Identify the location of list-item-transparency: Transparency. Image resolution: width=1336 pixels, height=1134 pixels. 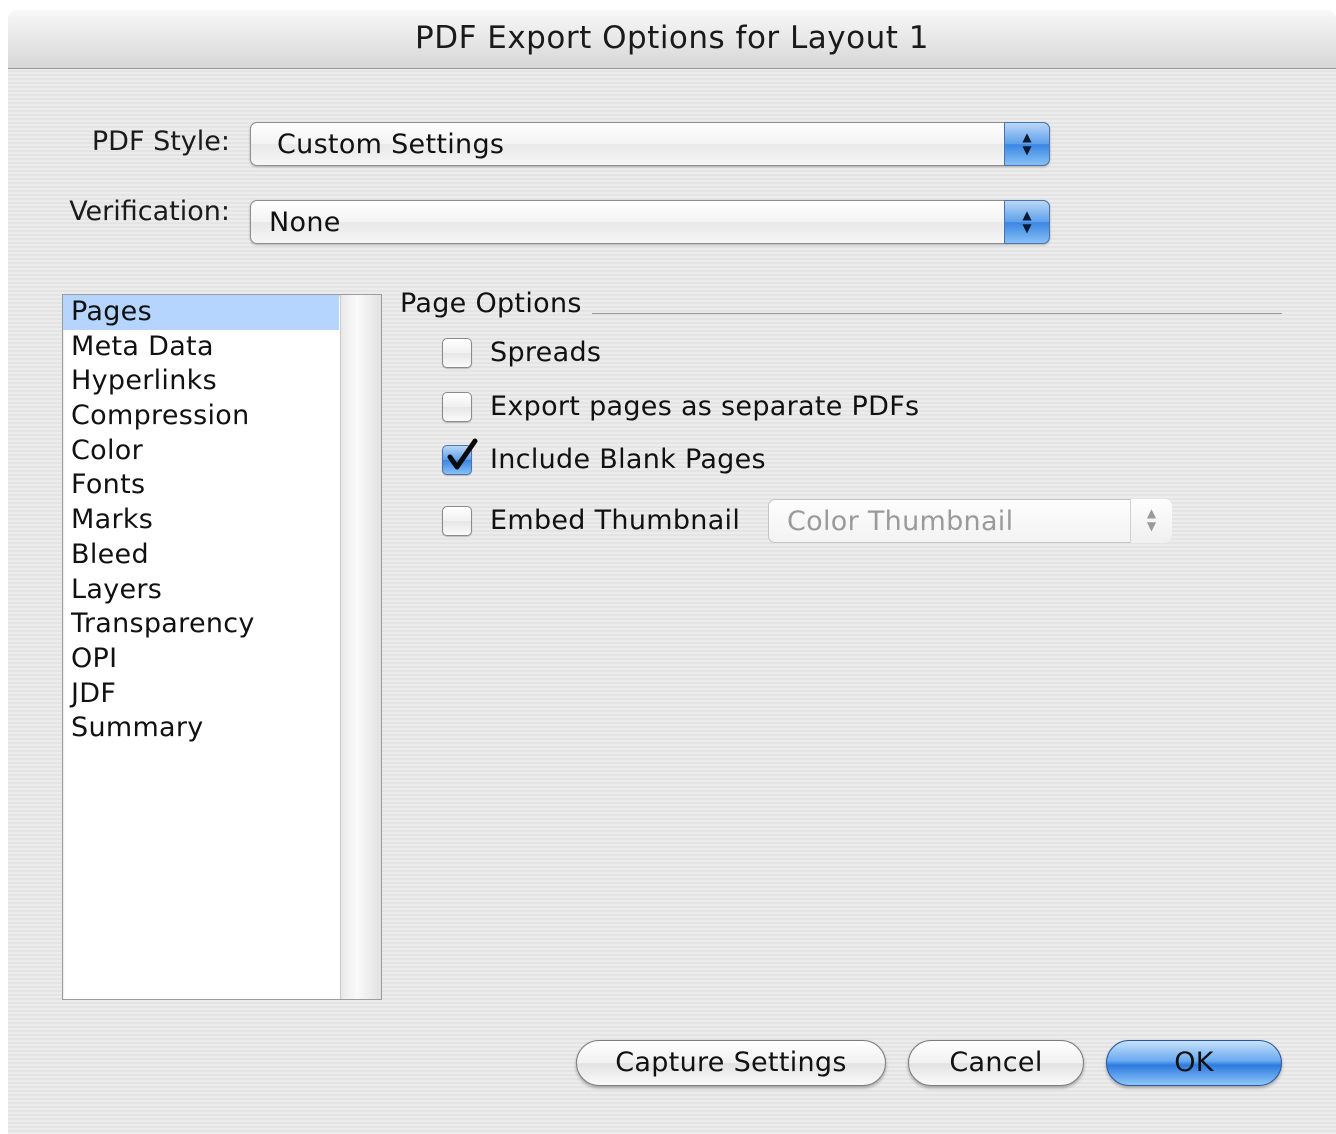
(201, 624).